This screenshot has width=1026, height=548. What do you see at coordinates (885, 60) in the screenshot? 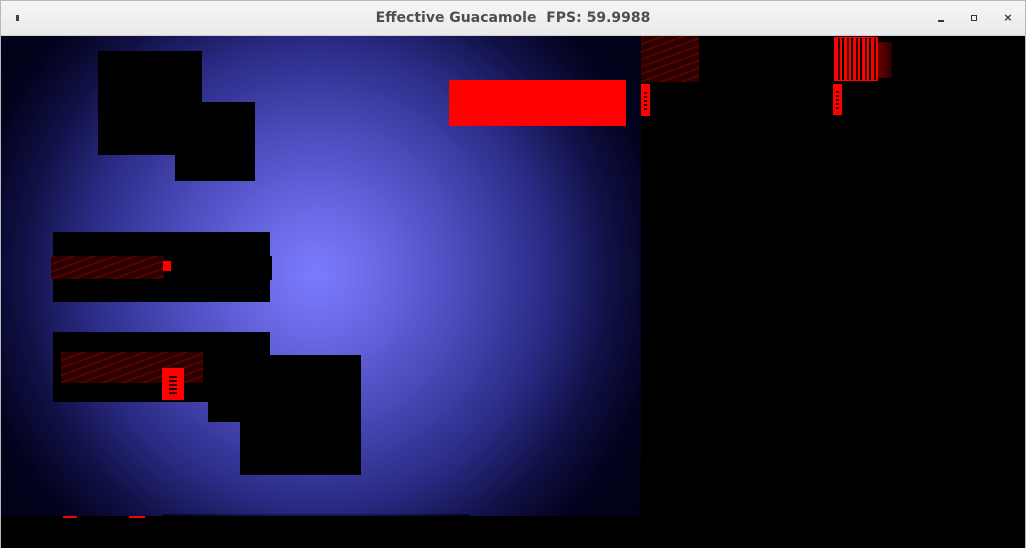
I see `sprite-sheet-tail` at bounding box center [885, 60].